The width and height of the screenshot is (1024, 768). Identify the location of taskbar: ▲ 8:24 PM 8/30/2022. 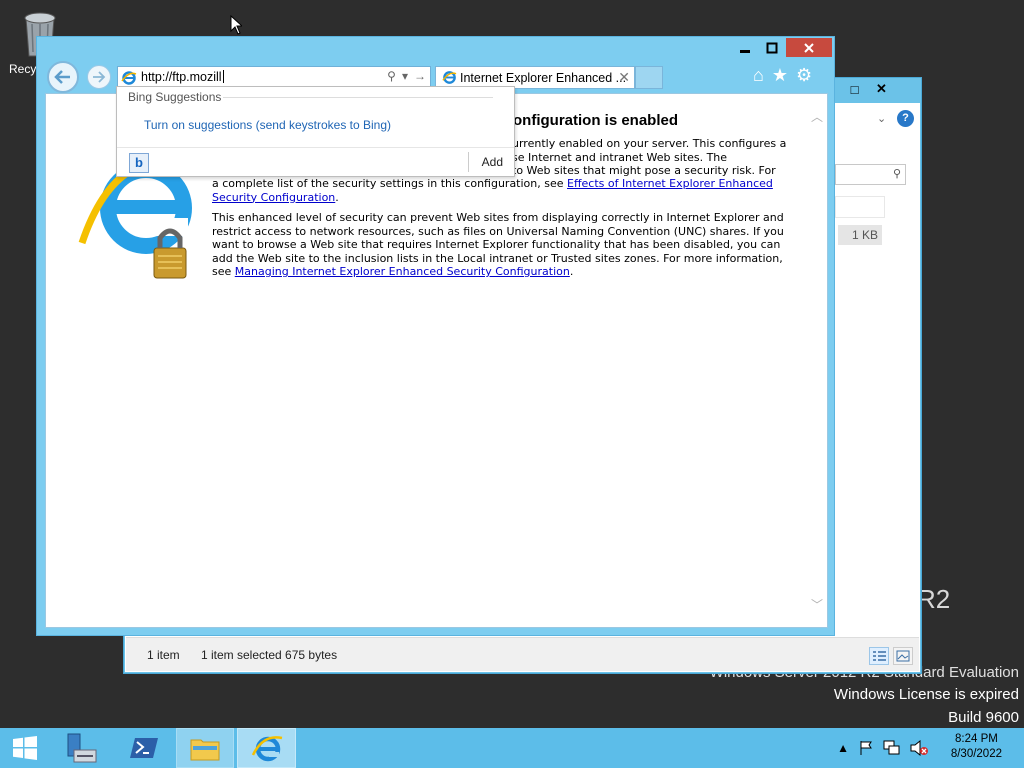
(512, 748).